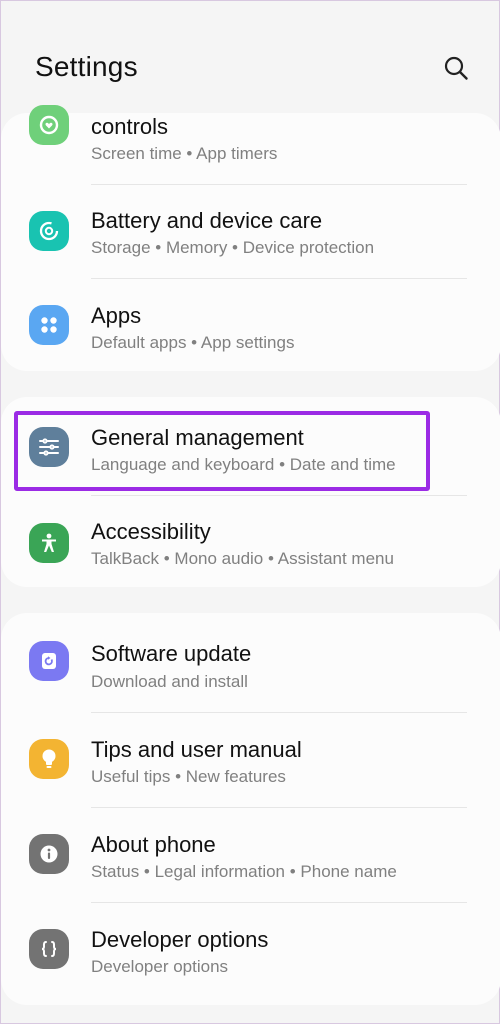  I want to click on apps-grid-icon, so click(49, 325).